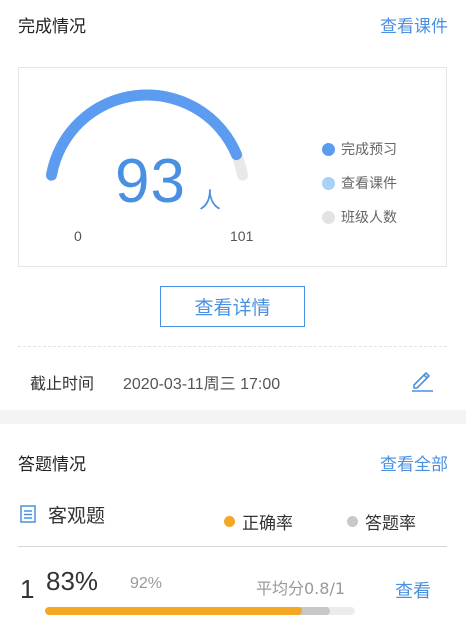  Describe the element at coordinates (369, 218) in the screenshot. I see `legend-label: 班级人数` at that location.